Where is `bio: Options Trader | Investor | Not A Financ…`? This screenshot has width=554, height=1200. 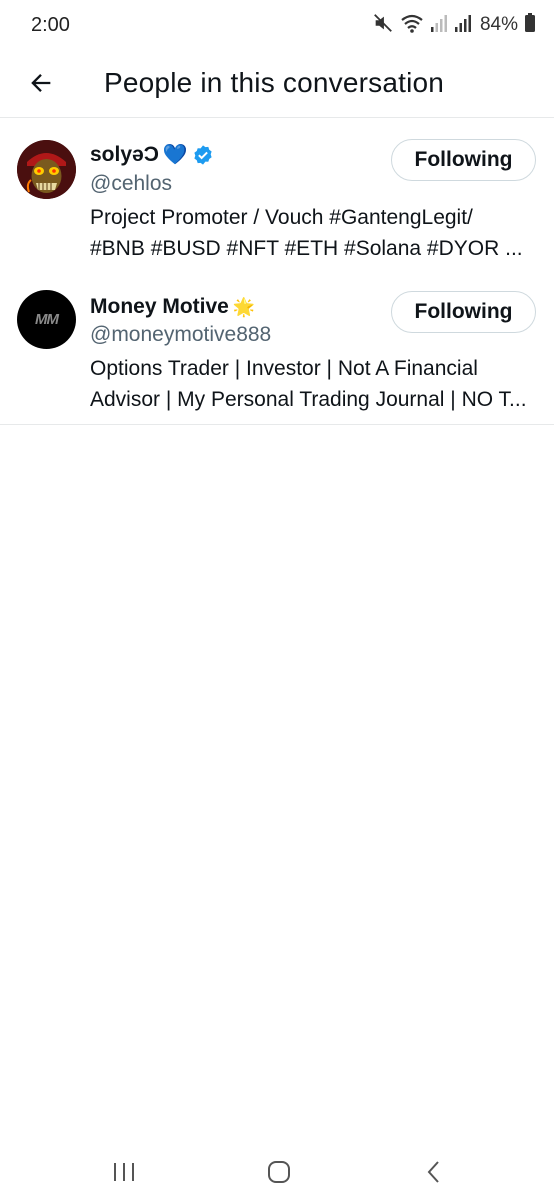 bio: Options Trader | Investor | Not A Financ… is located at coordinates (314, 384).